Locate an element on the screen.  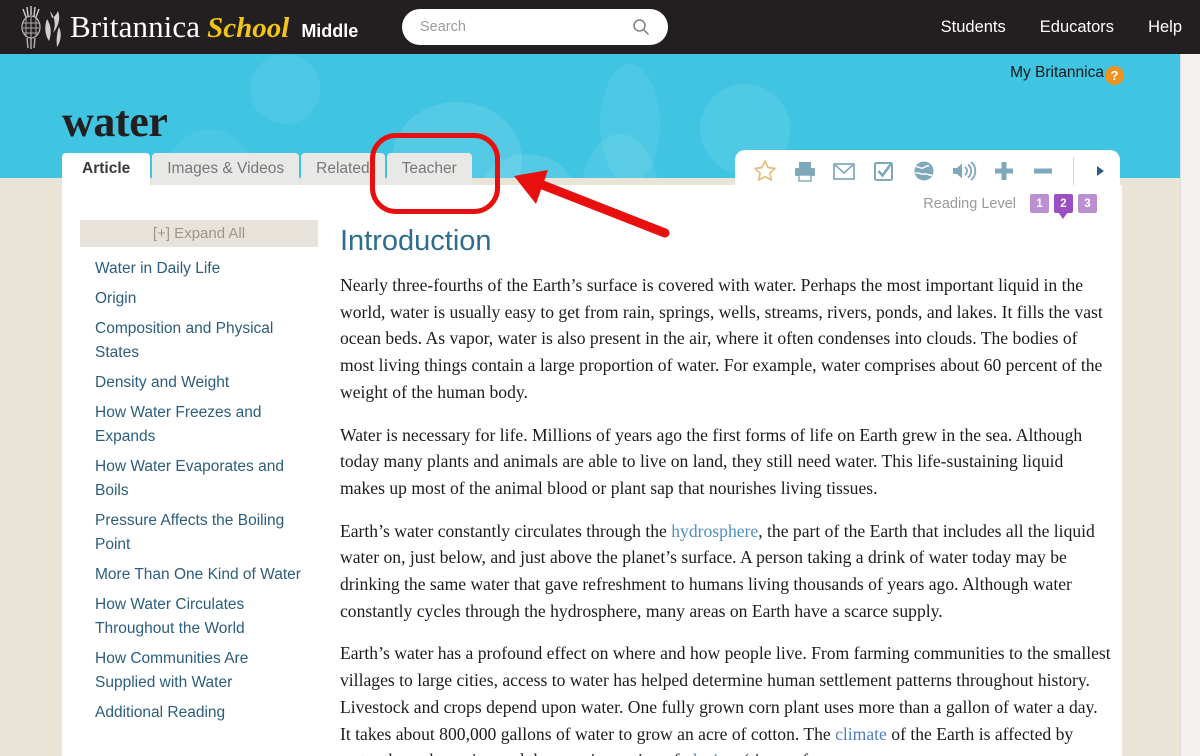
more-arrow-icon is located at coordinates (1100, 171).